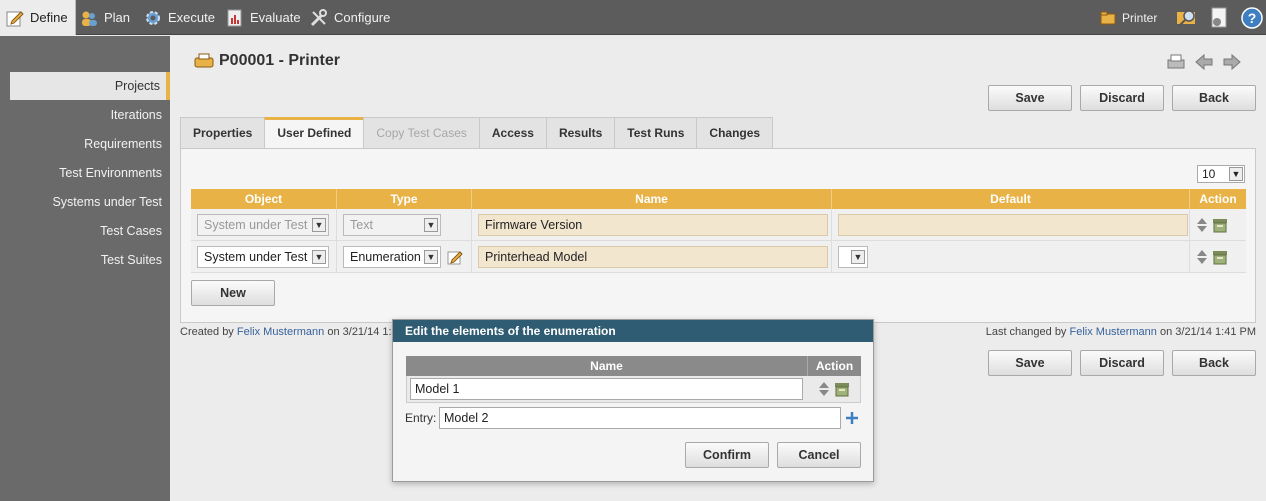 The height and width of the screenshot is (501, 1266). Describe the element at coordinates (852, 418) in the screenshot. I see `add-icon` at that location.